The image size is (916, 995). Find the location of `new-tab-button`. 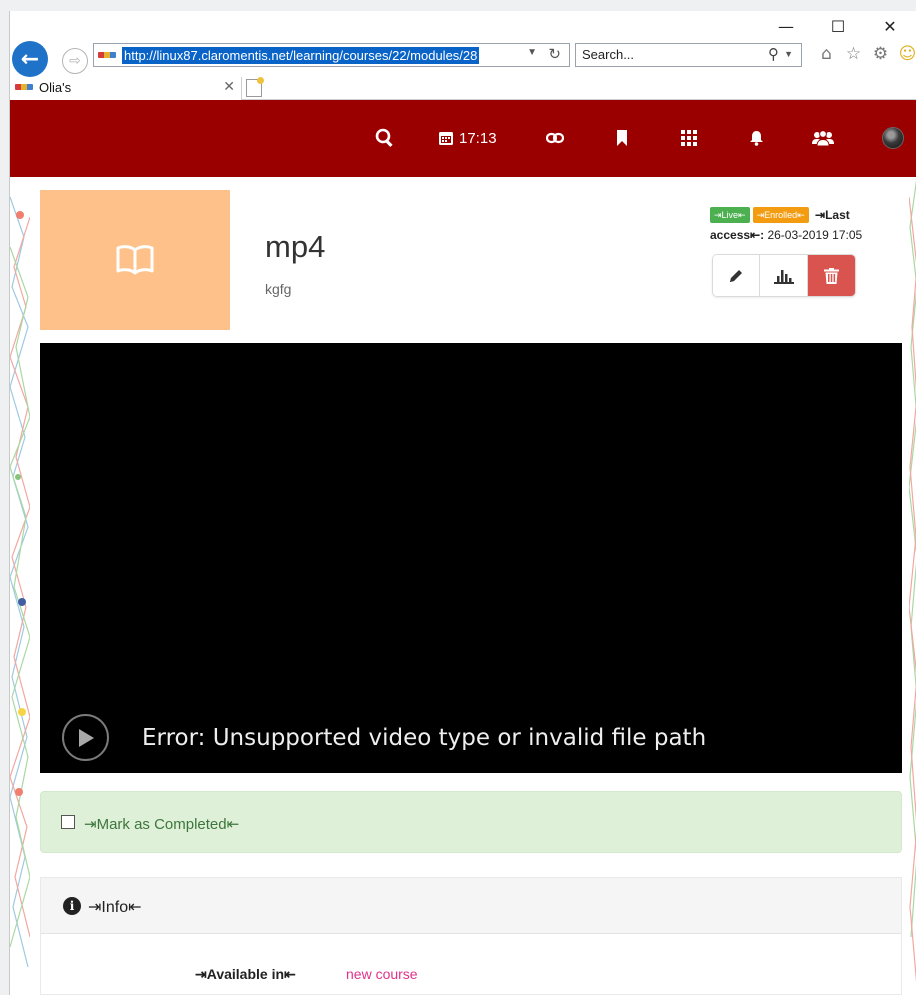

new-tab-button is located at coordinates (255, 87).